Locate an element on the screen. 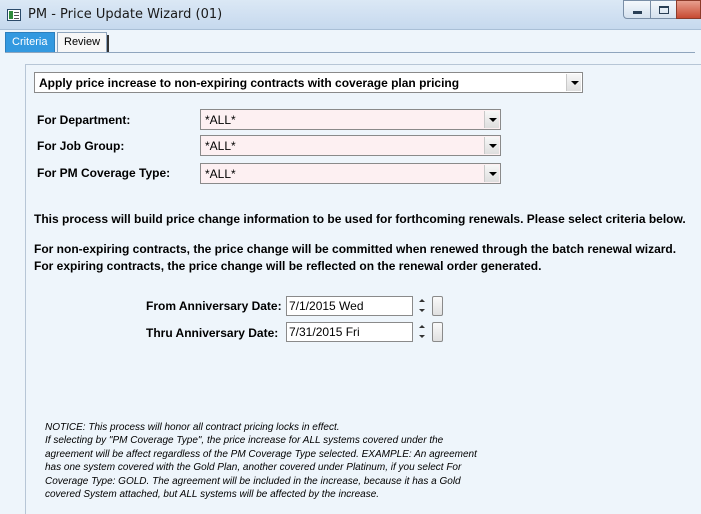  app-window-icon is located at coordinates (14, 15).